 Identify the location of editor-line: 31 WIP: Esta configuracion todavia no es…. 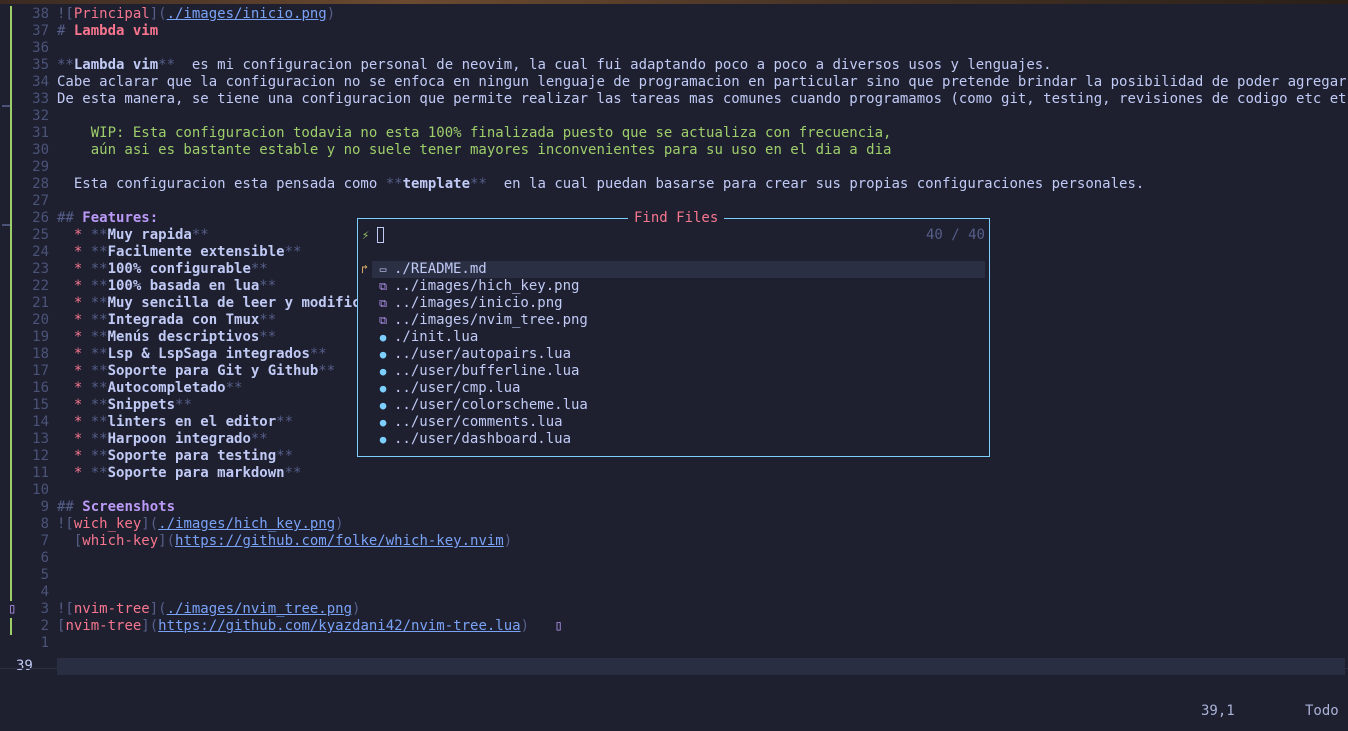
(674, 133).